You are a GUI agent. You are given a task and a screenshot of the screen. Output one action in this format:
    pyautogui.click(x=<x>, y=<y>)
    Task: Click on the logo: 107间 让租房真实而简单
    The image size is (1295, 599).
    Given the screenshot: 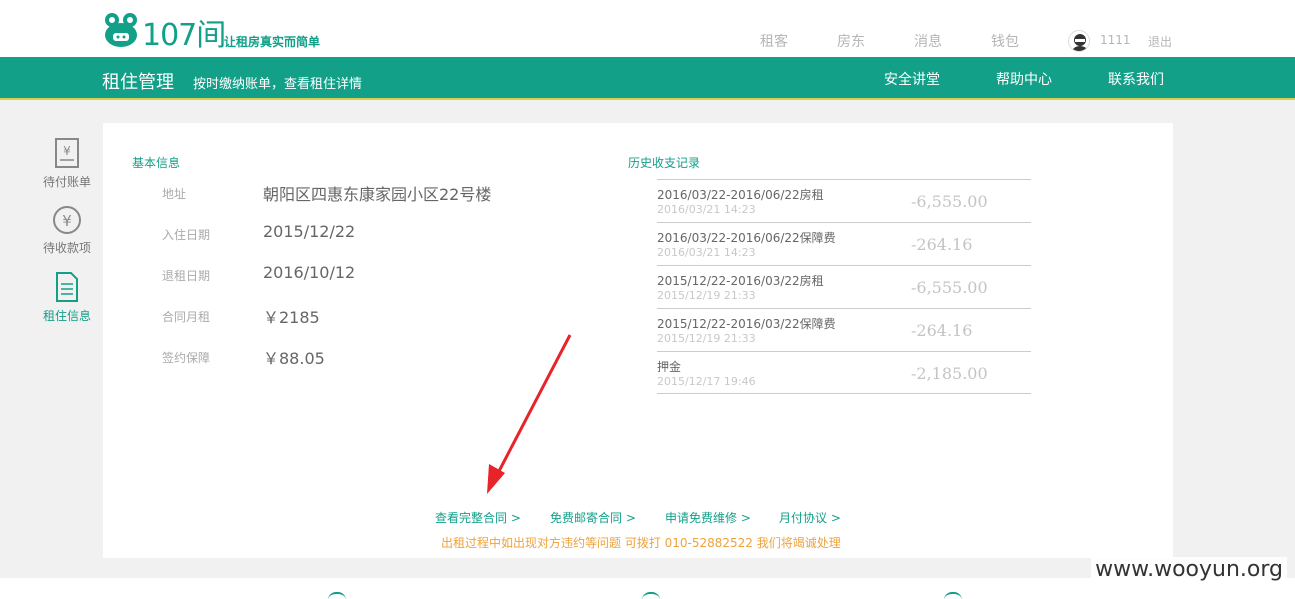 What is the action you would take?
    pyautogui.click(x=217, y=30)
    